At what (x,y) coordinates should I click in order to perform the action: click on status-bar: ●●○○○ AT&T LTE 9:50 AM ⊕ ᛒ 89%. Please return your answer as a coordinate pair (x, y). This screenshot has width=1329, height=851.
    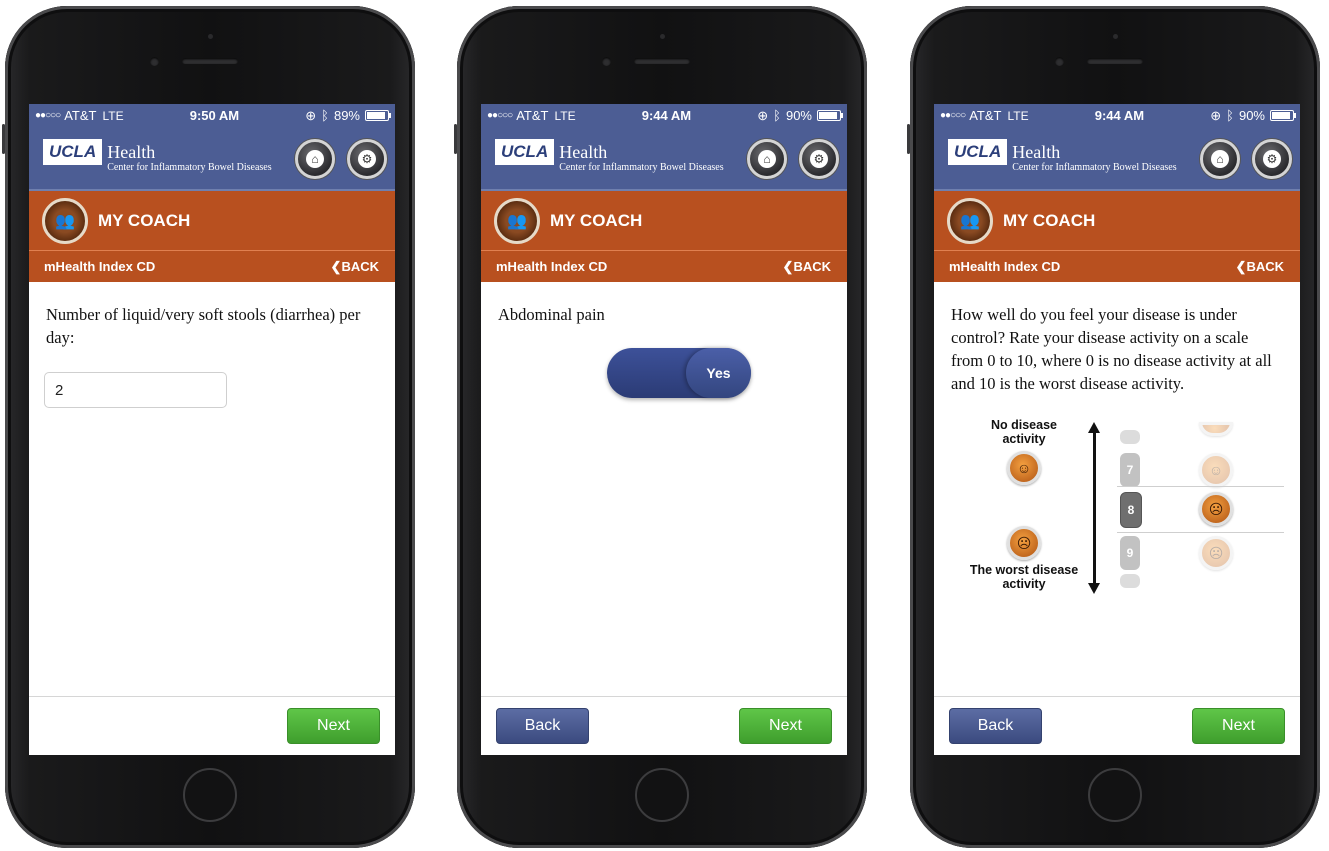
    Looking at the image, I should click on (212, 115).